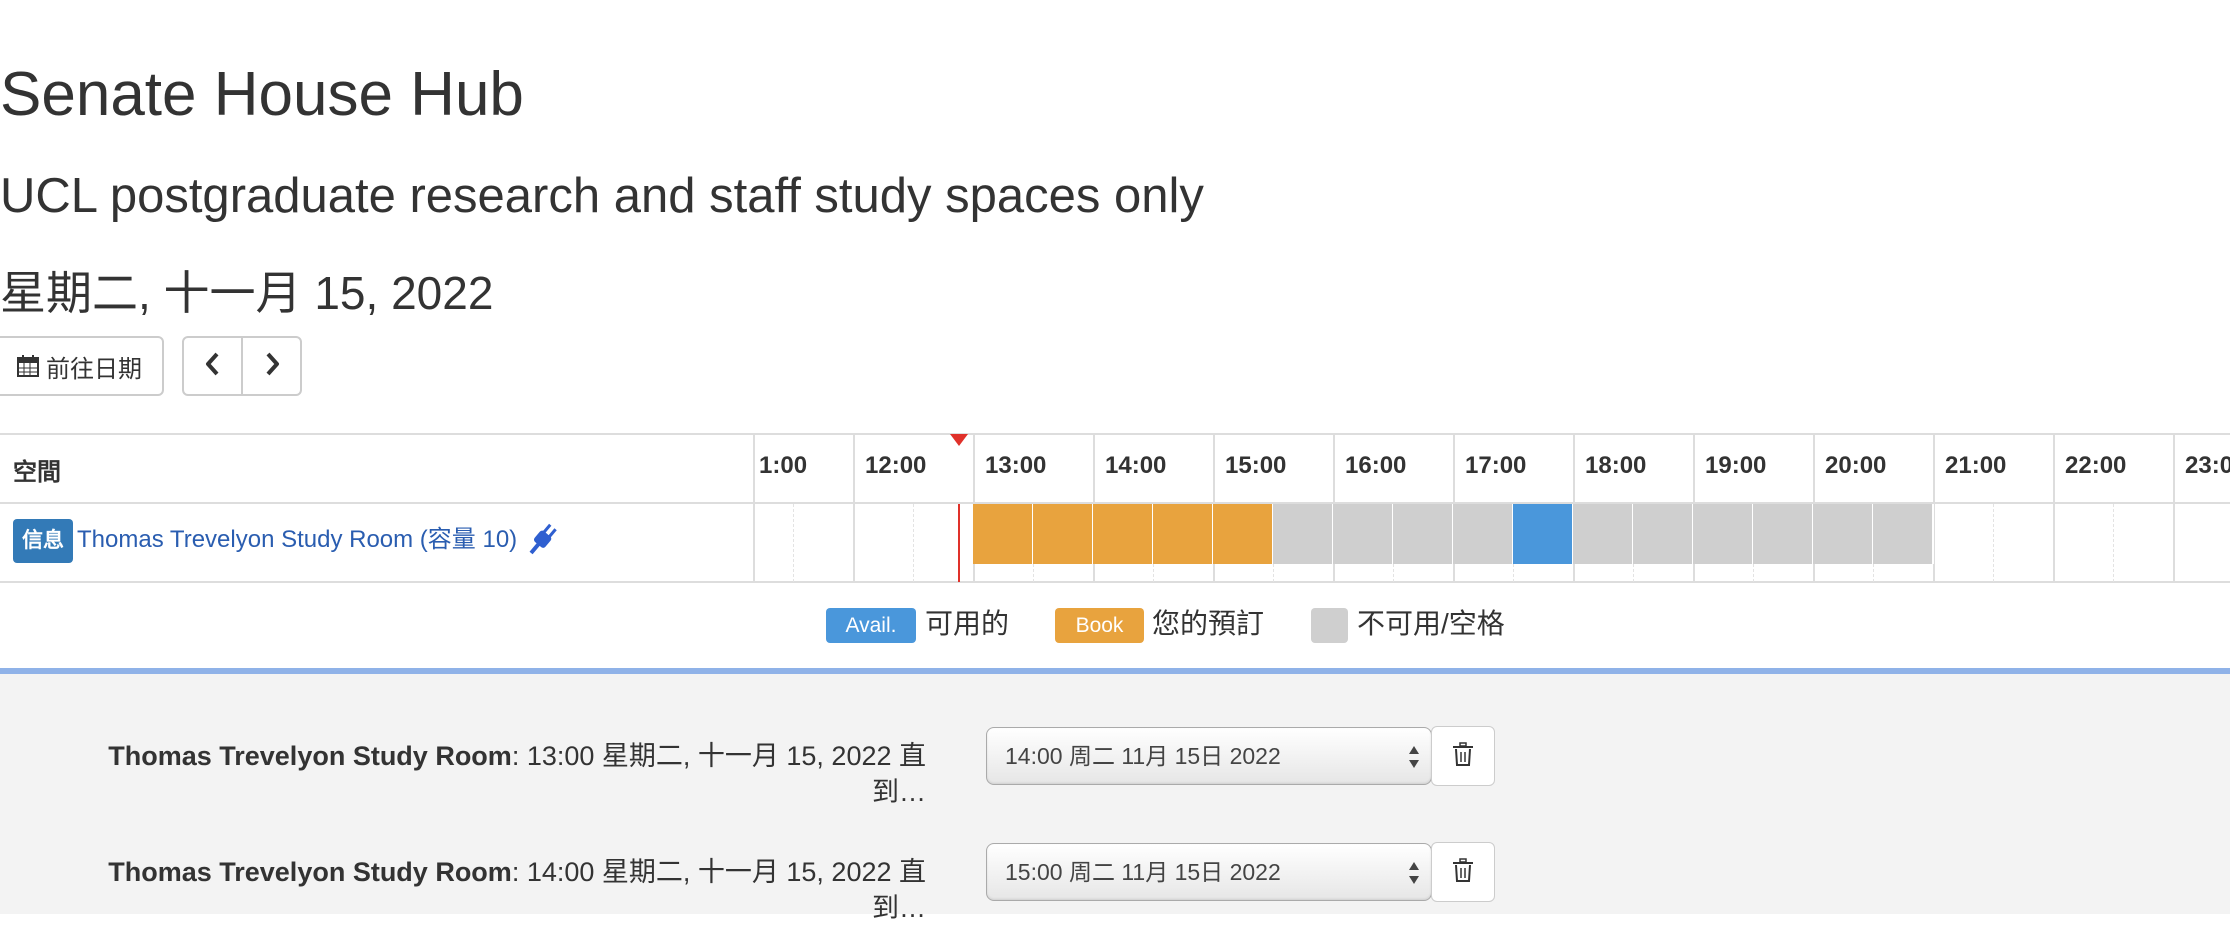  I want to click on end-time-select: 15:00 周二 11月 15日 2022, so click(1209, 872).